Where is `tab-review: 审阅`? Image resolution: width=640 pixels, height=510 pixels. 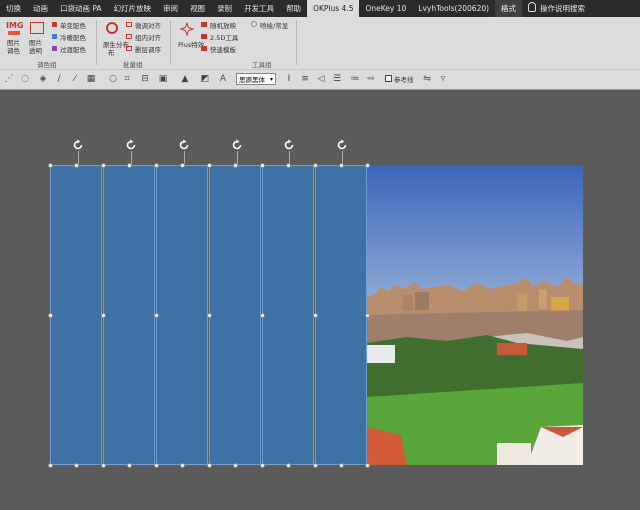
tab-review: 审阅 is located at coordinates (170, 8).